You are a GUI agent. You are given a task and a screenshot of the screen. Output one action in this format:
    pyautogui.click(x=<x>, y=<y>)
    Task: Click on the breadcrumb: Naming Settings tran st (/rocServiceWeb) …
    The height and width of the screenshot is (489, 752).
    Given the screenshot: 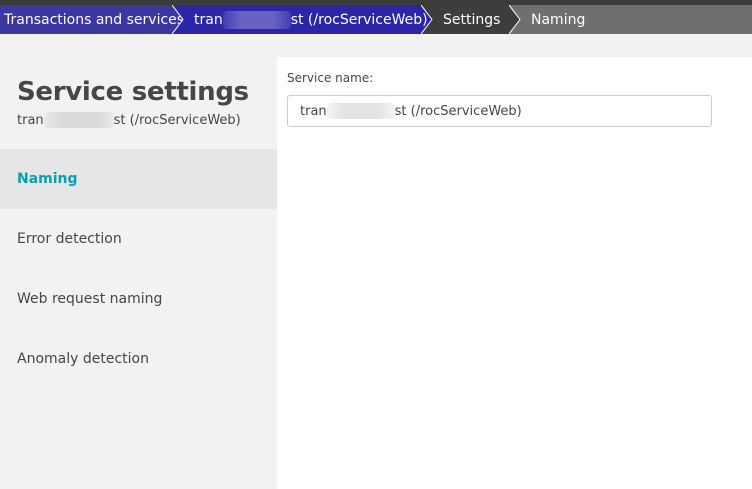 What is the action you would take?
    pyautogui.click(x=376, y=19)
    